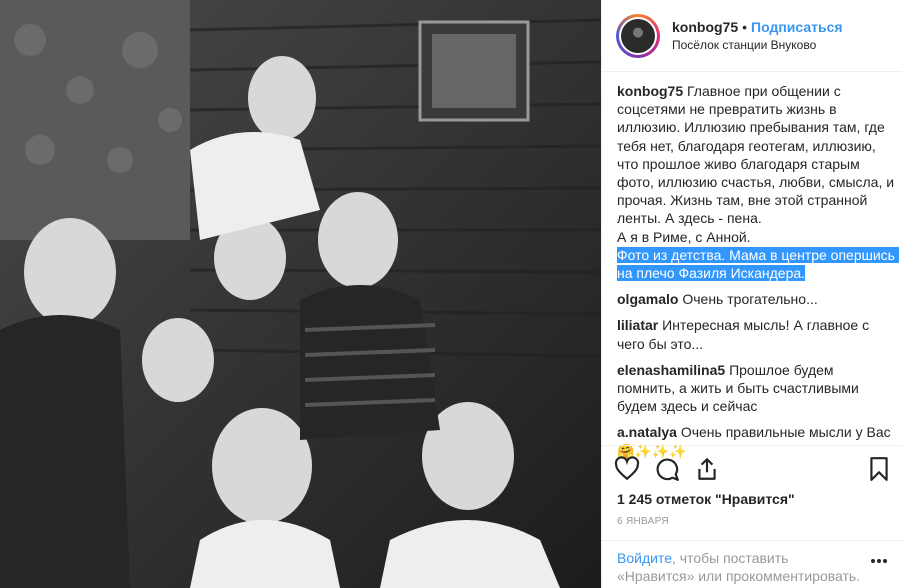 The width and height of the screenshot is (902, 588). I want to click on bookmark-icon, so click(879, 469).